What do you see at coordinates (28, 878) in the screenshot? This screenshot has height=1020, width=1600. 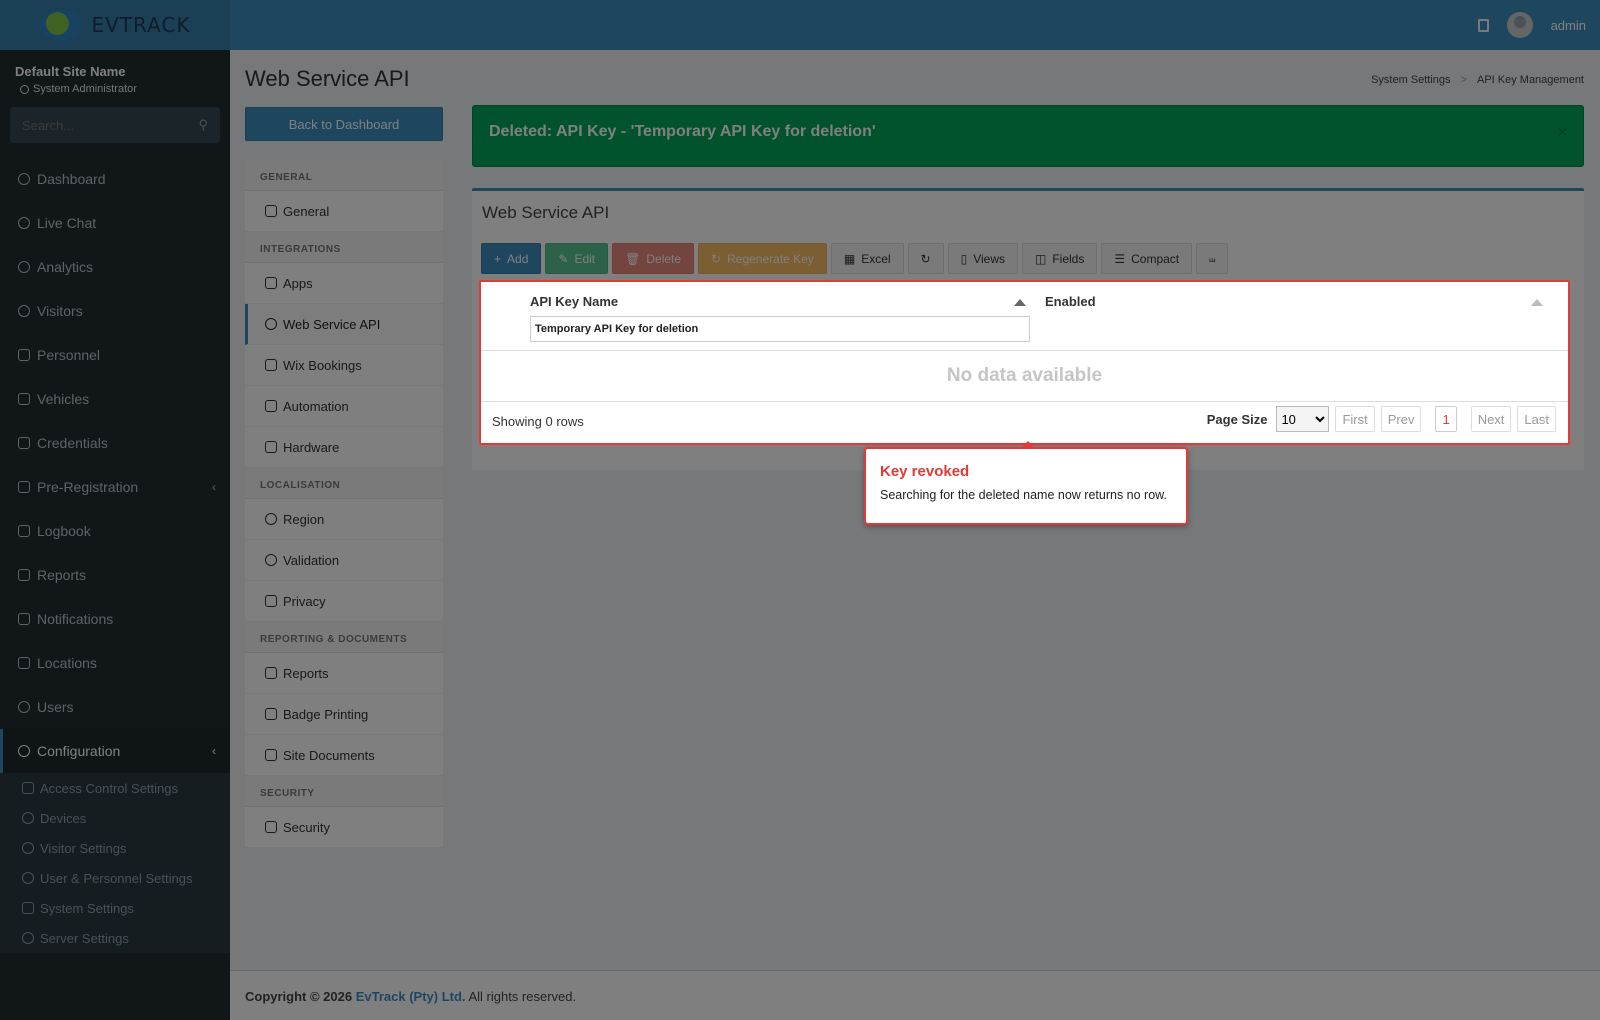 I see `users-icon` at bounding box center [28, 878].